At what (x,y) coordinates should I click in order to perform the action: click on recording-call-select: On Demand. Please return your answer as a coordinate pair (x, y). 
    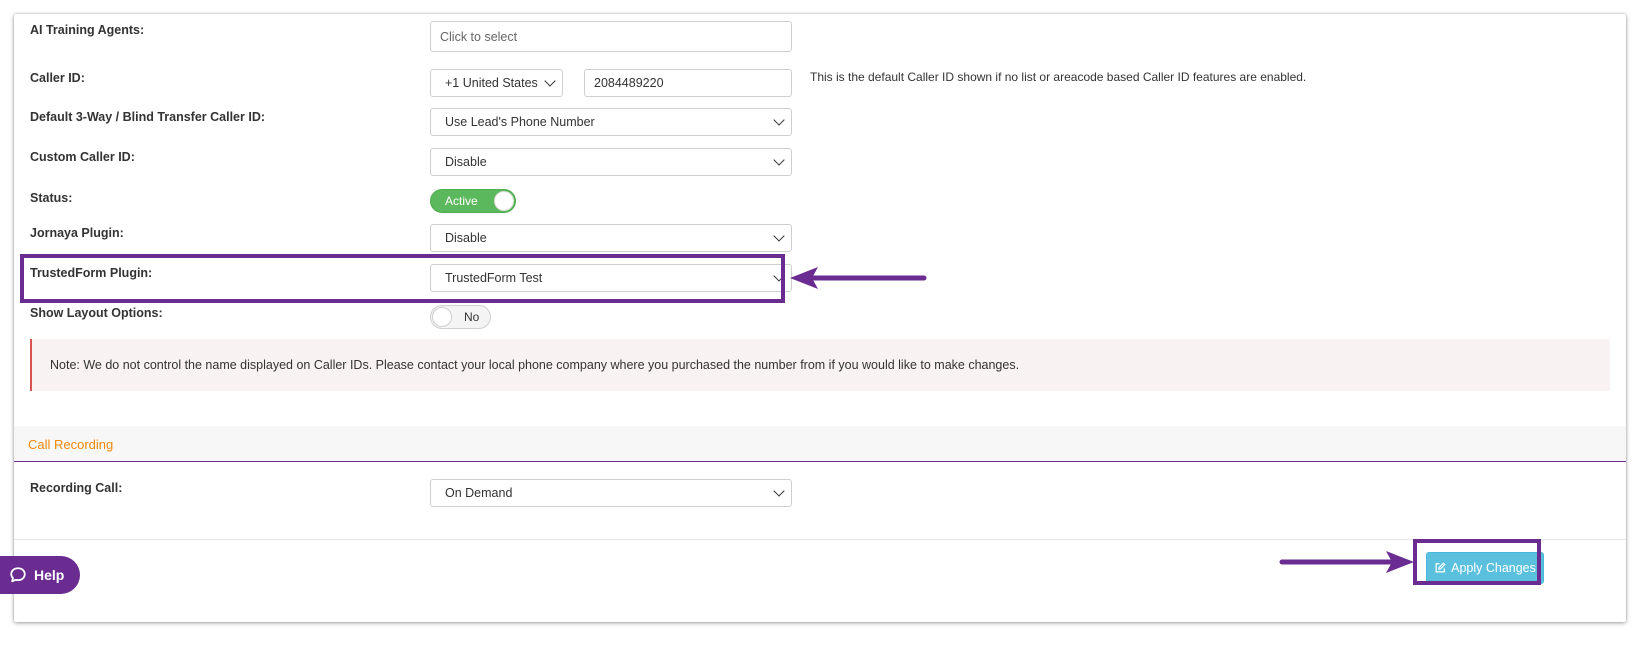
    Looking at the image, I should click on (611, 493).